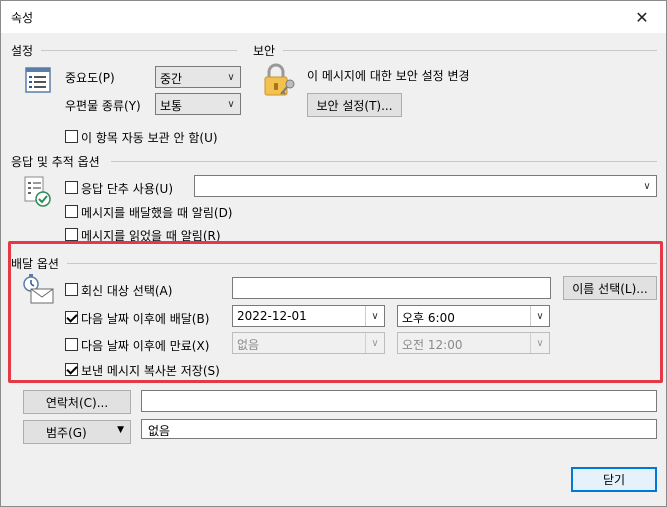 Image resolution: width=667 pixels, height=507 pixels. I want to click on use-voting-checkbox, so click(71, 187).